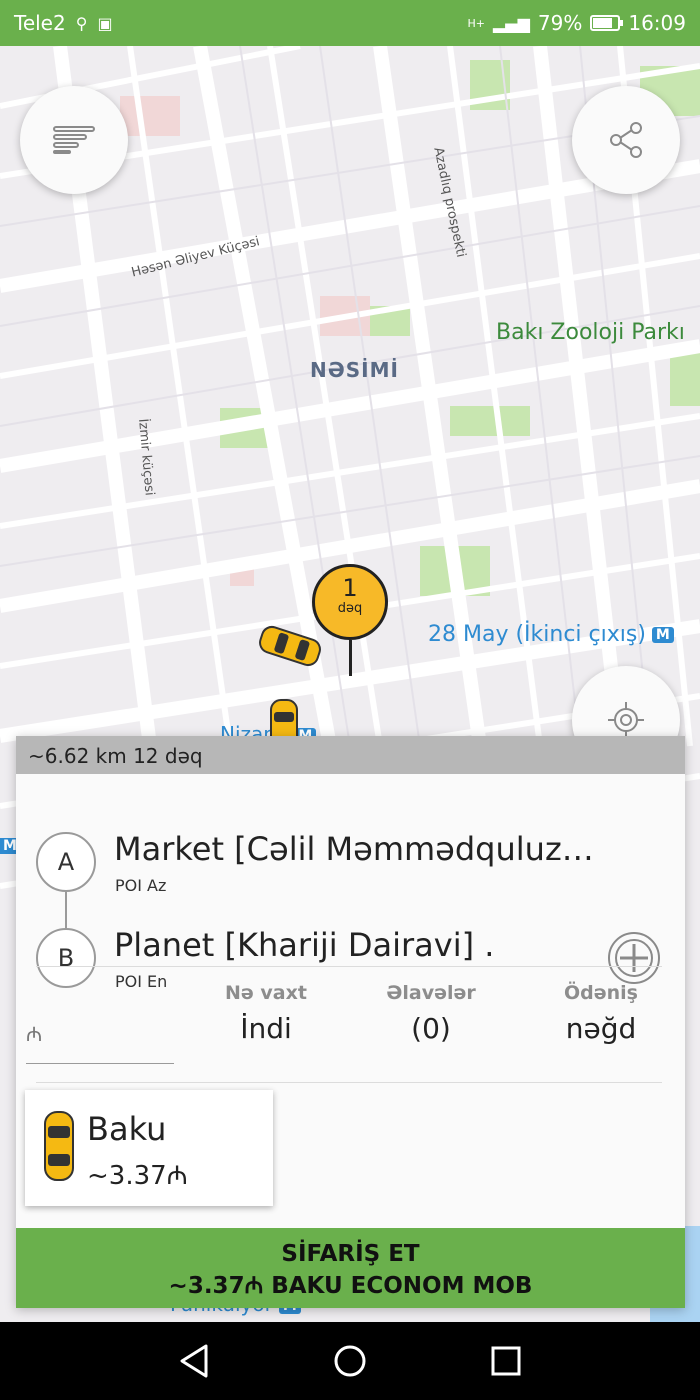 Image resolution: width=700 pixels, height=1400 pixels. I want to click on when-value: İndi, so click(266, 1028).